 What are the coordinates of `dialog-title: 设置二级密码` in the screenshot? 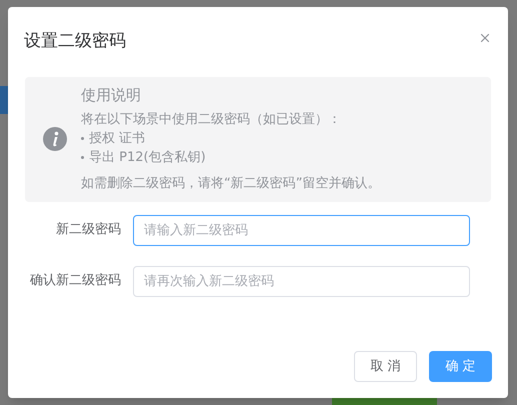 It's located at (75, 41).